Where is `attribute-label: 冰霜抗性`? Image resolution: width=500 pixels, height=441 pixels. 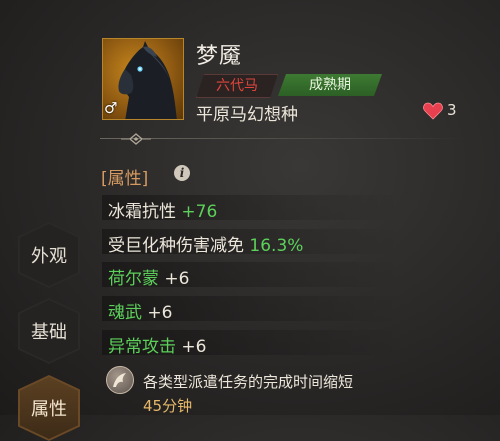 attribute-label: 冰霜抗性 is located at coordinates (142, 212).